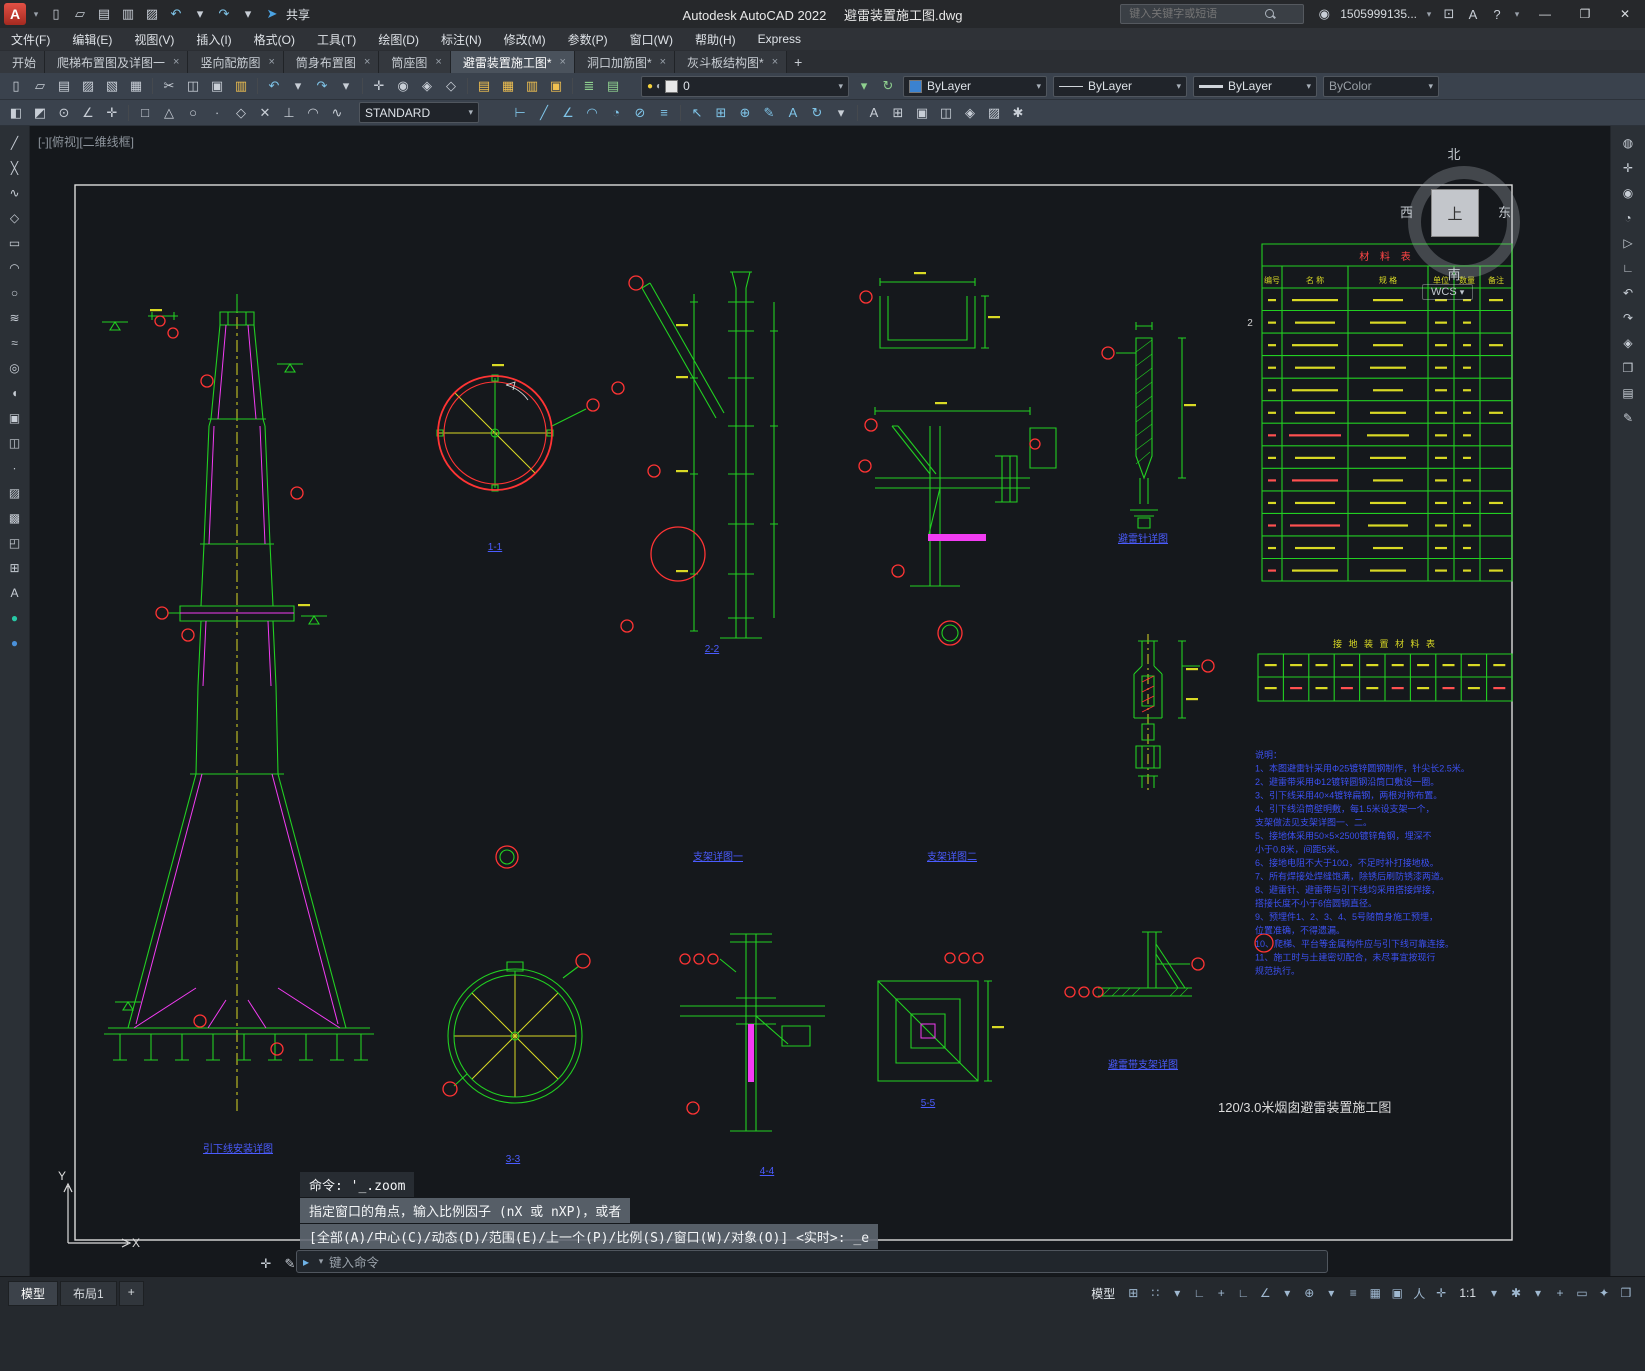 The height and width of the screenshot is (1371, 1645). What do you see at coordinates (169, 86) in the screenshot?
I see `cut-clip-icon: ✂` at bounding box center [169, 86].